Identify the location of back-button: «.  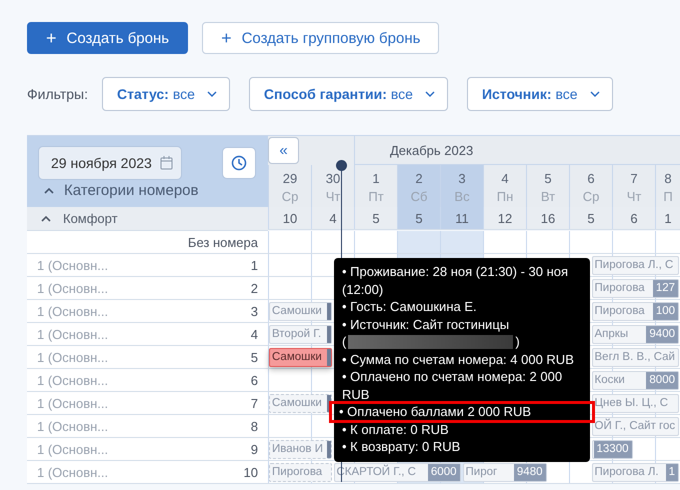
(283, 150).